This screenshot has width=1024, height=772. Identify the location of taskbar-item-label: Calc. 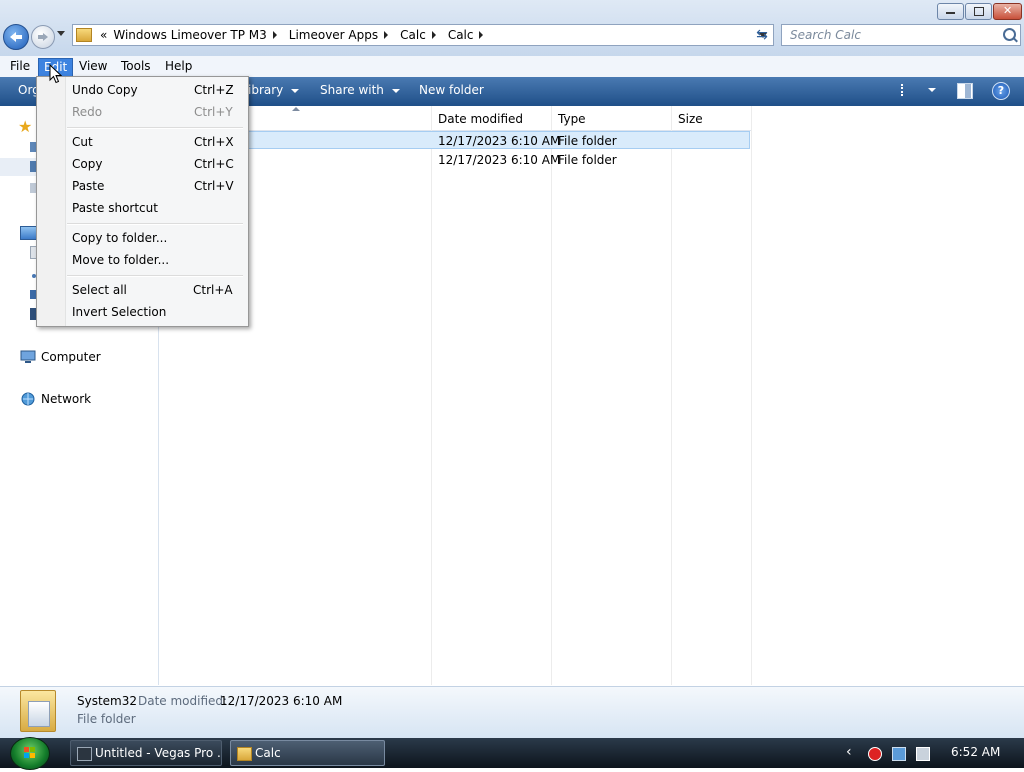
(268, 753).